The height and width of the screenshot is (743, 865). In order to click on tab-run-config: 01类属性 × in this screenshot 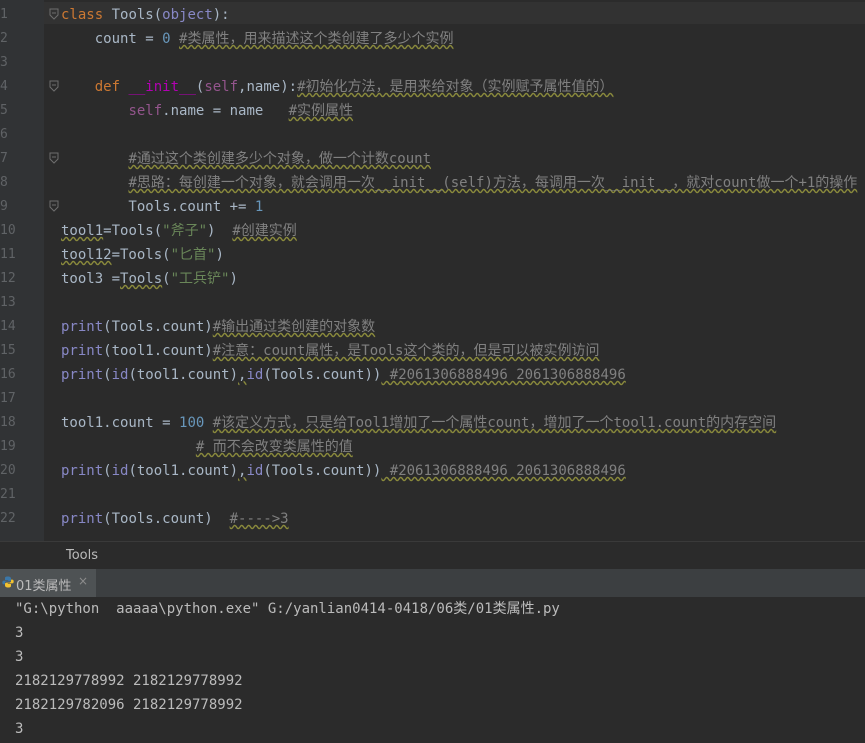, I will do `click(48, 583)`.